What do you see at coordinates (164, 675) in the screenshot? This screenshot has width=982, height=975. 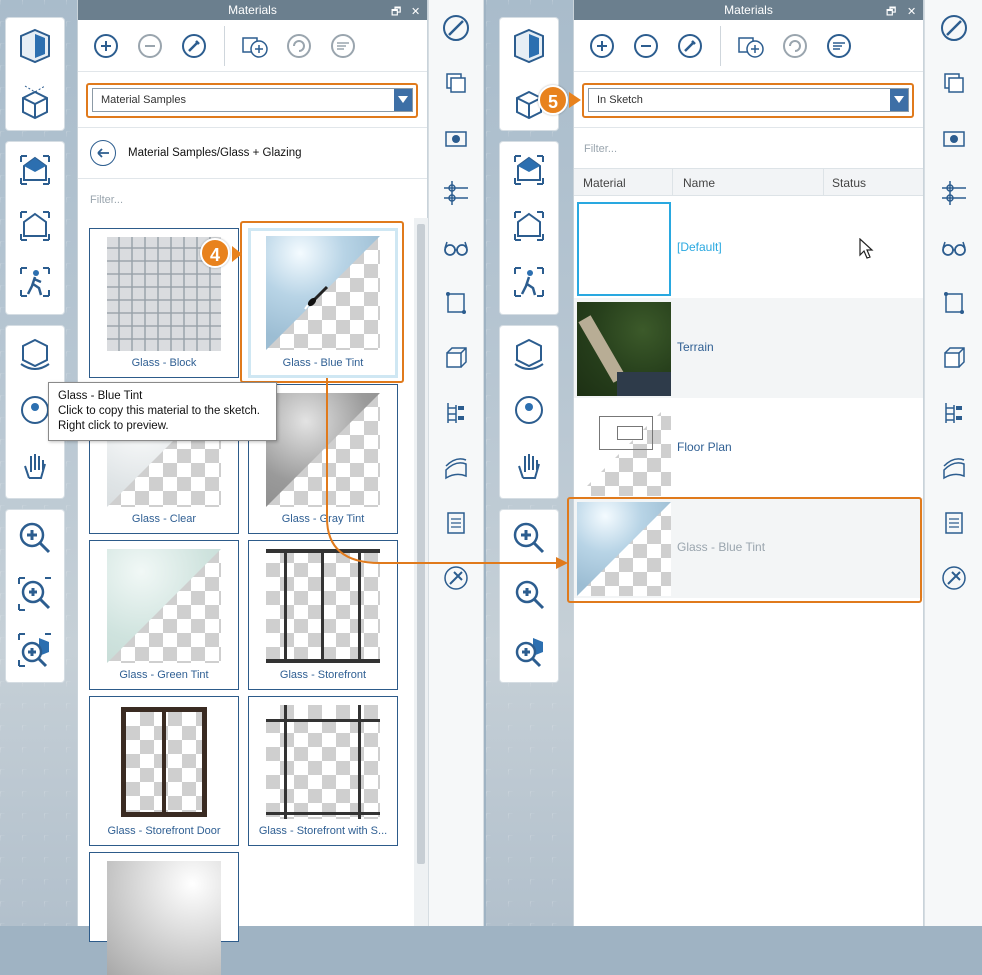 I see `tile-label: Glass - Green Tint` at bounding box center [164, 675].